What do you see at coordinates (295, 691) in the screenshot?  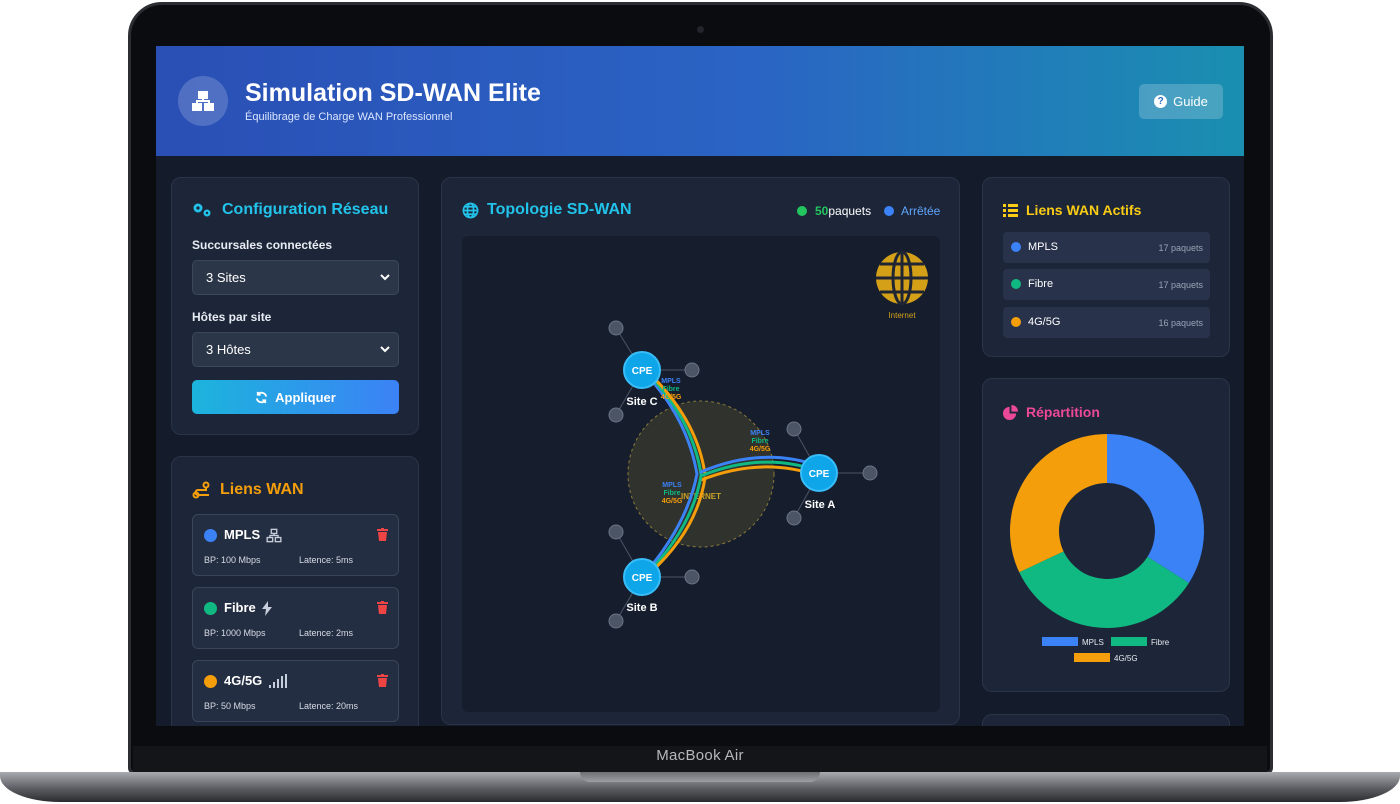 I see `wan-link-card-4g5g: 4G/5G BP: 50 Mbps Latence: 20ms` at bounding box center [295, 691].